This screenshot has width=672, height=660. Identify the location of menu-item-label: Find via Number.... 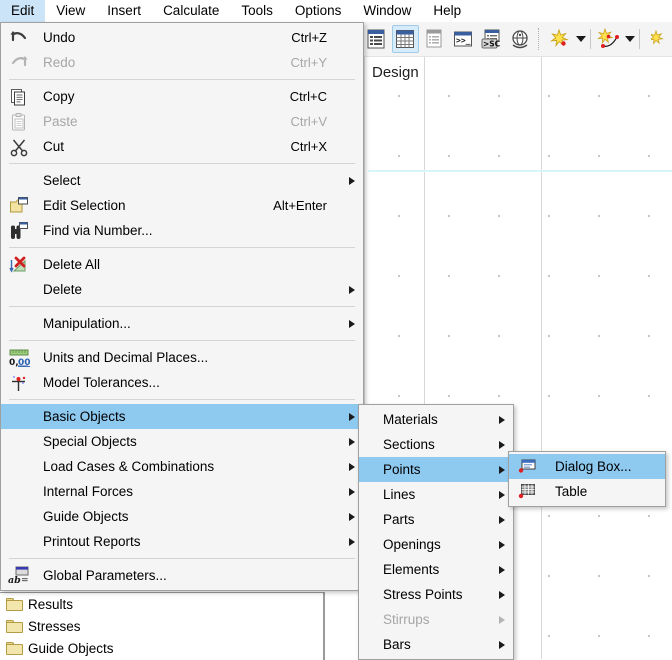
(98, 230).